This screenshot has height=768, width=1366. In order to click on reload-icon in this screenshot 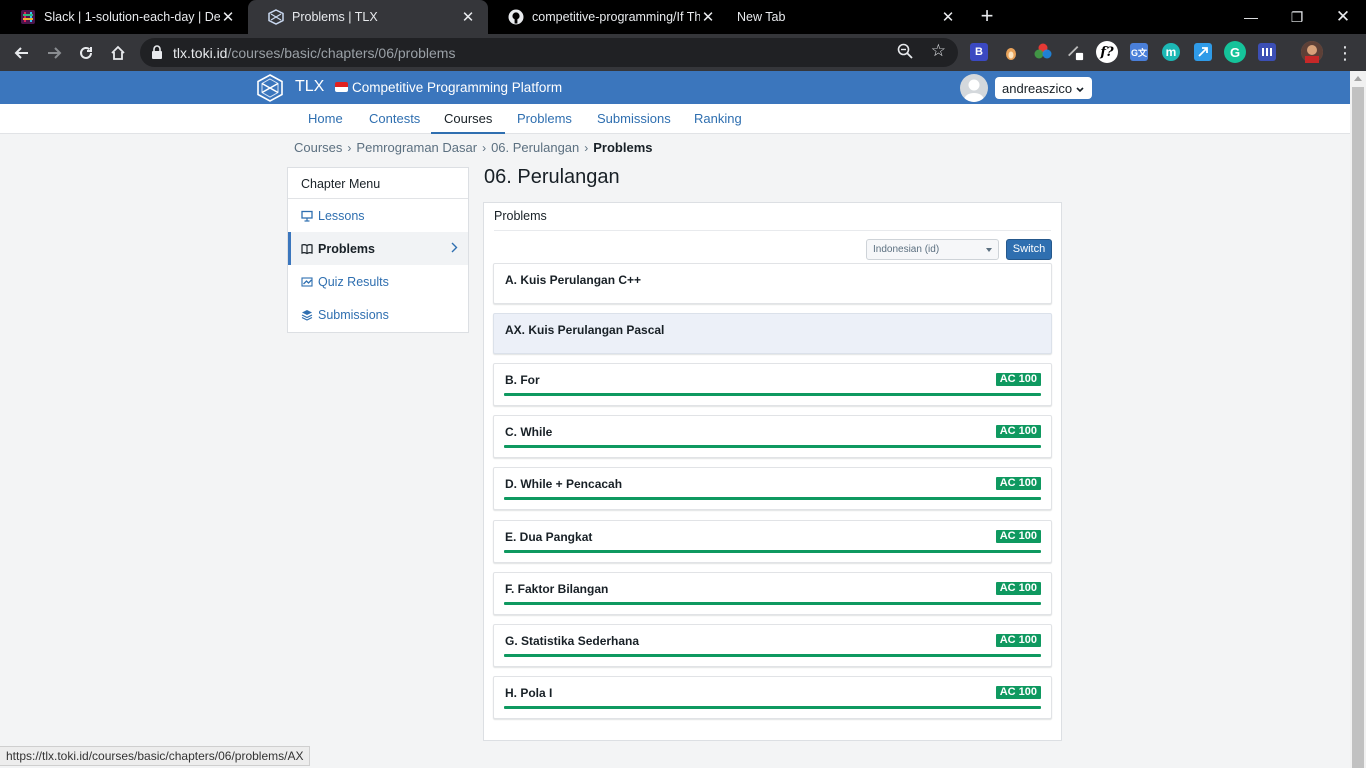, I will do `click(86, 53)`.